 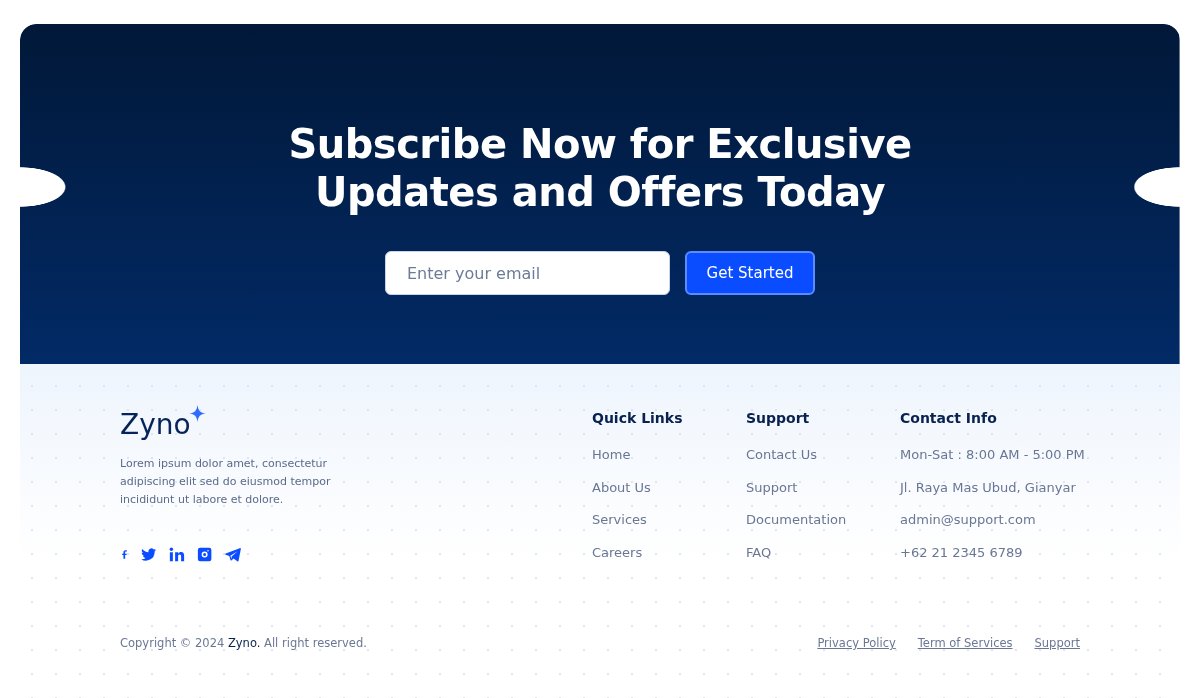 What do you see at coordinates (772, 487) in the screenshot?
I see `footer-link: Support` at bounding box center [772, 487].